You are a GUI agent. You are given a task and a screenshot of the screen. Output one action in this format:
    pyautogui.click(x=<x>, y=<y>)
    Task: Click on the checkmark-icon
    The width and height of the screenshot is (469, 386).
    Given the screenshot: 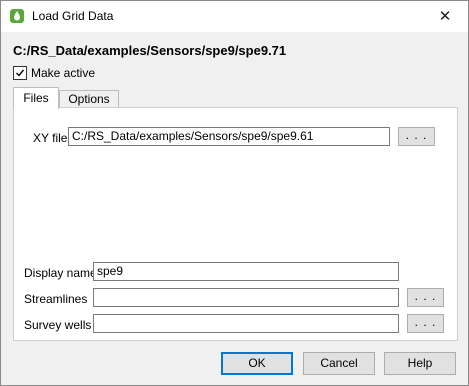 What is the action you would take?
    pyautogui.click(x=20, y=73)
    